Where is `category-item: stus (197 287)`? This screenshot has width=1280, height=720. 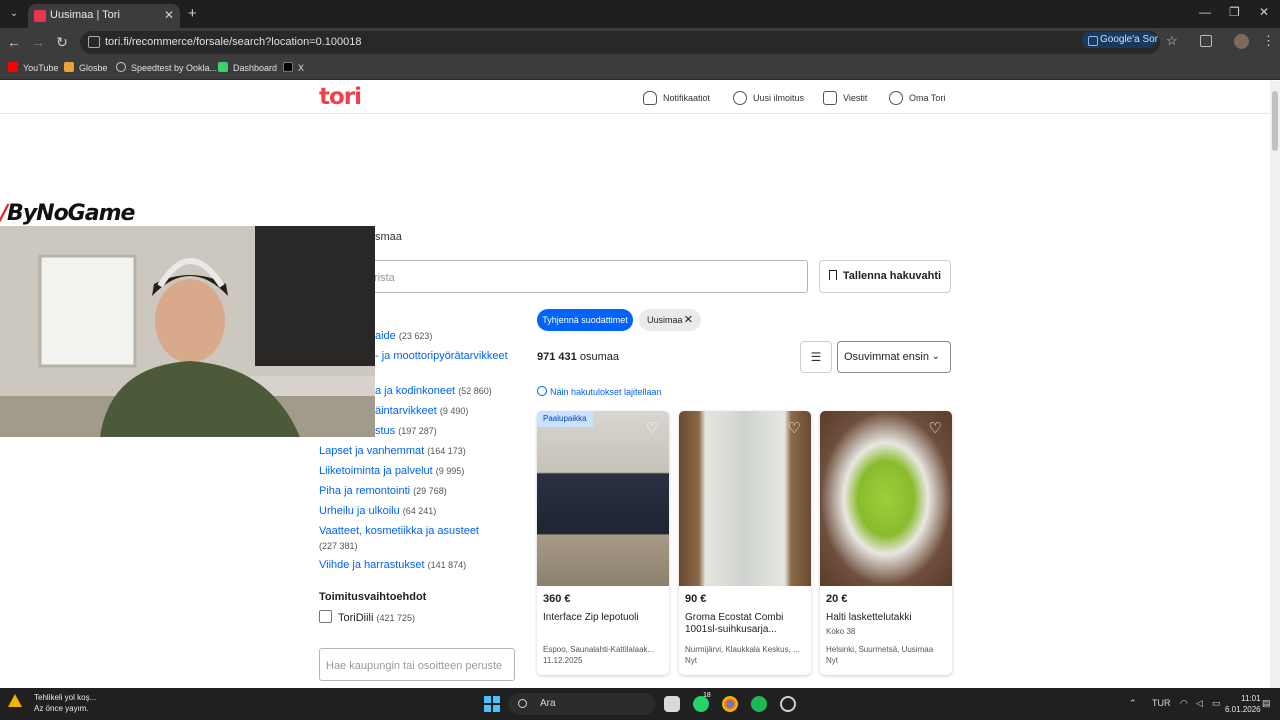
category-item: stus (197 287) is located at coordinates (406, 431).